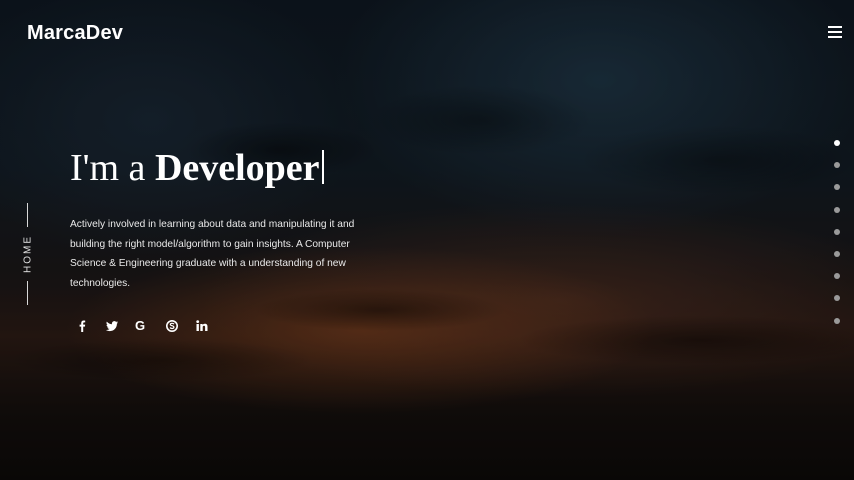 The width and height of the screenshot is (854, 480). I want to click on google-link: G, so click(147, 326).